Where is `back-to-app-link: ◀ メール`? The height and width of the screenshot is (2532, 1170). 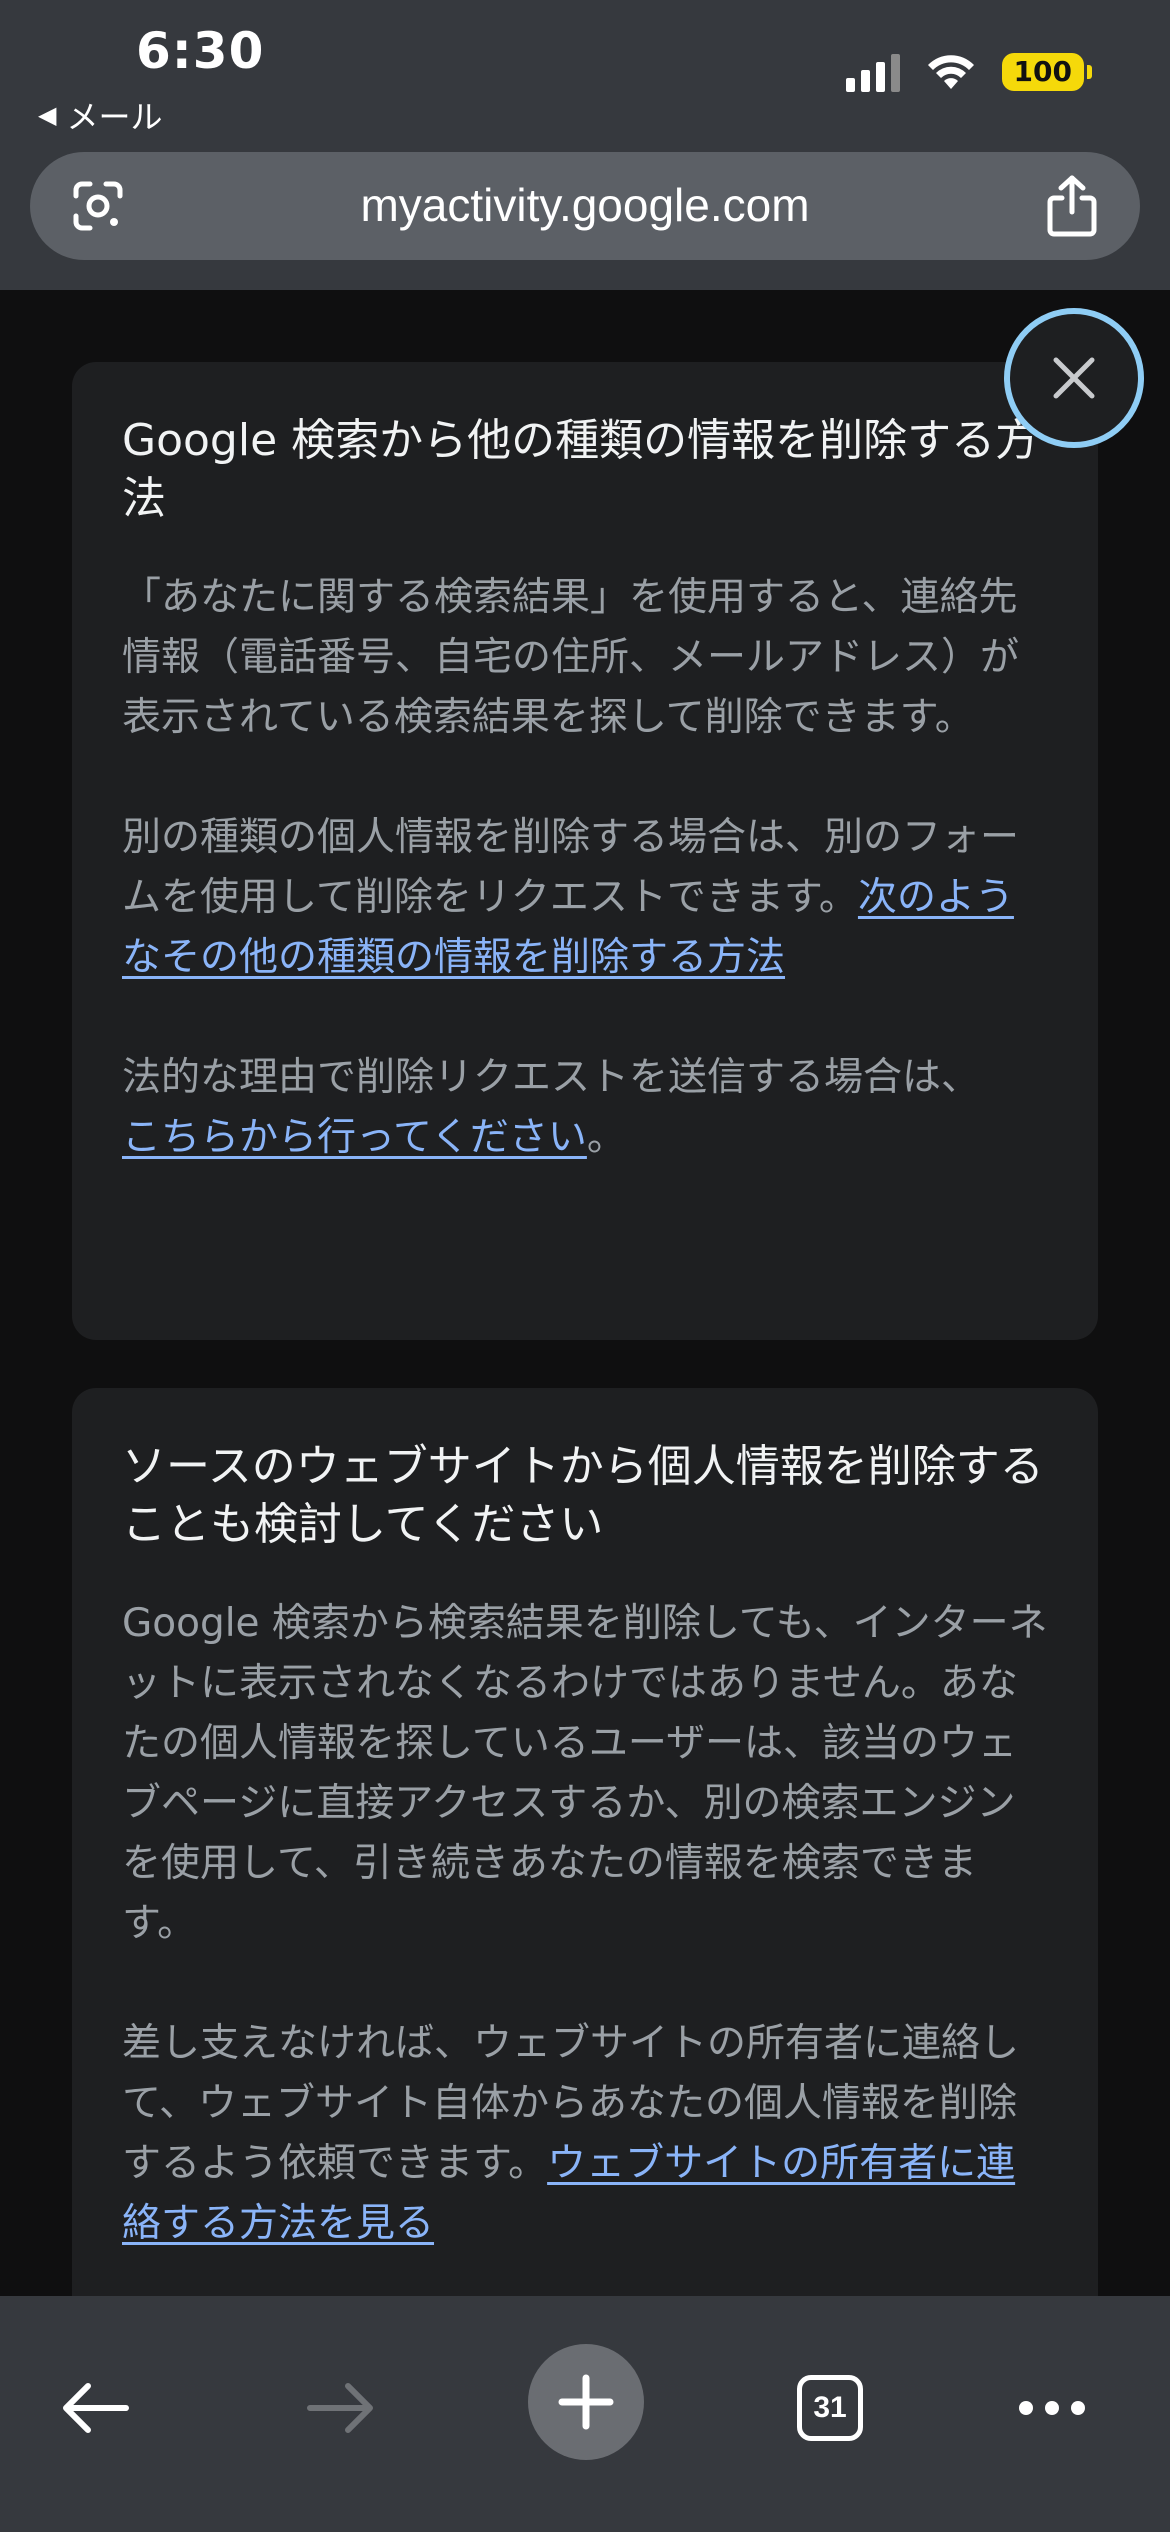
back-to-app-link: ◀ メール is located at coordinates (100, 115).